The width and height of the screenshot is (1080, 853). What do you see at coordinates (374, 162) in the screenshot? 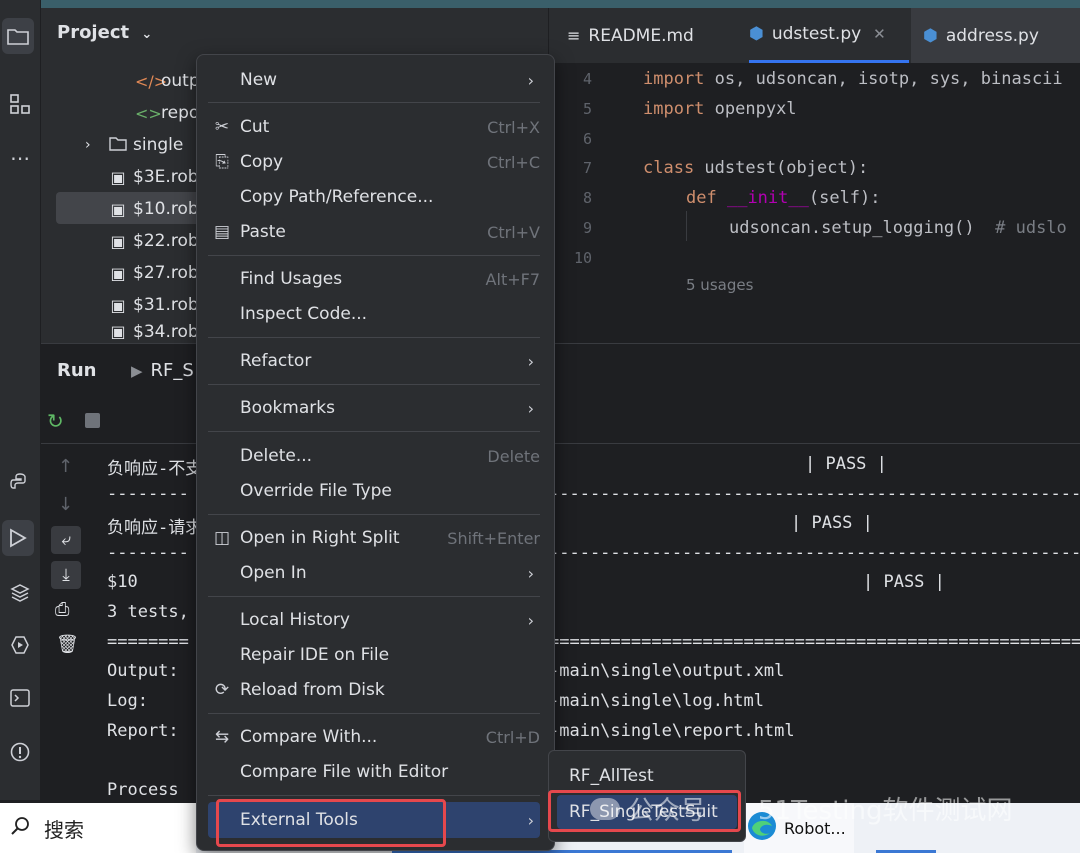
I see `menu-item-copy: ⎘ Copy Ctrl+C` at bounding box center [374, 162].